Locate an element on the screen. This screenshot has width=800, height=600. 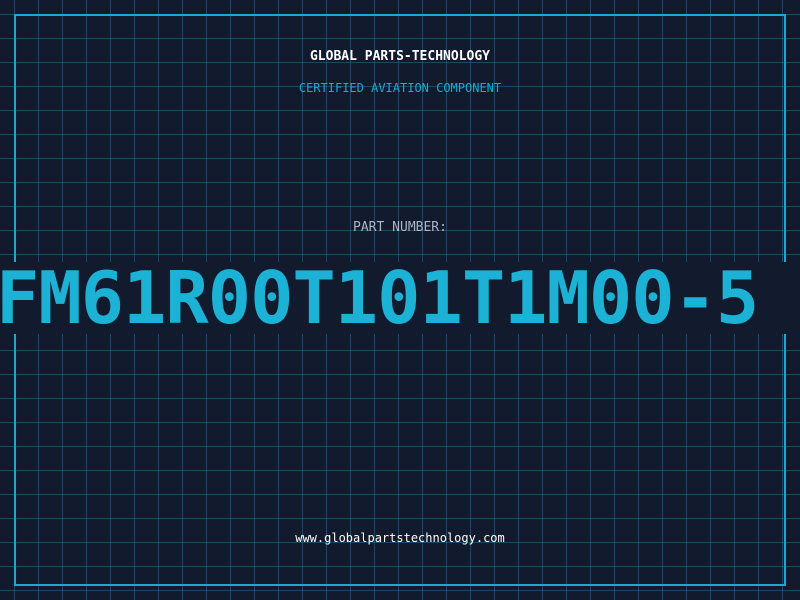
website-url: www.globalpartstechnology.com is located at coordinates (400, 538).